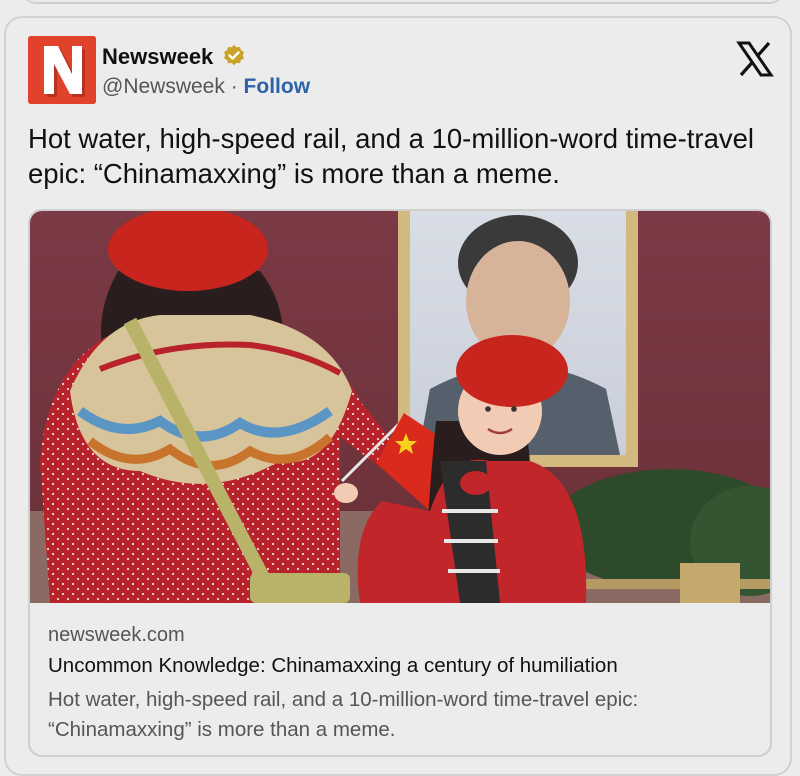 The width and height of the screenshot is (800, 776). What do you see at coordinates (163, 86) in the screenshot?
I see `author-handle: @Newsweek` at bounding box center [163, 86].